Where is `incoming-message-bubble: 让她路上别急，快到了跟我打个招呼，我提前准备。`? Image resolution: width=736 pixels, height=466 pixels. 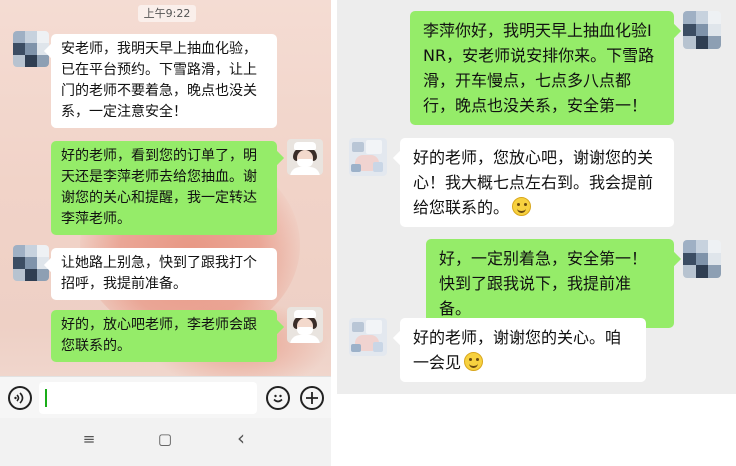 incoming-message-bubble: 让她路上别急，快到了跟我打个招呼，我提前准备。 is located at coordinates (164, 274).